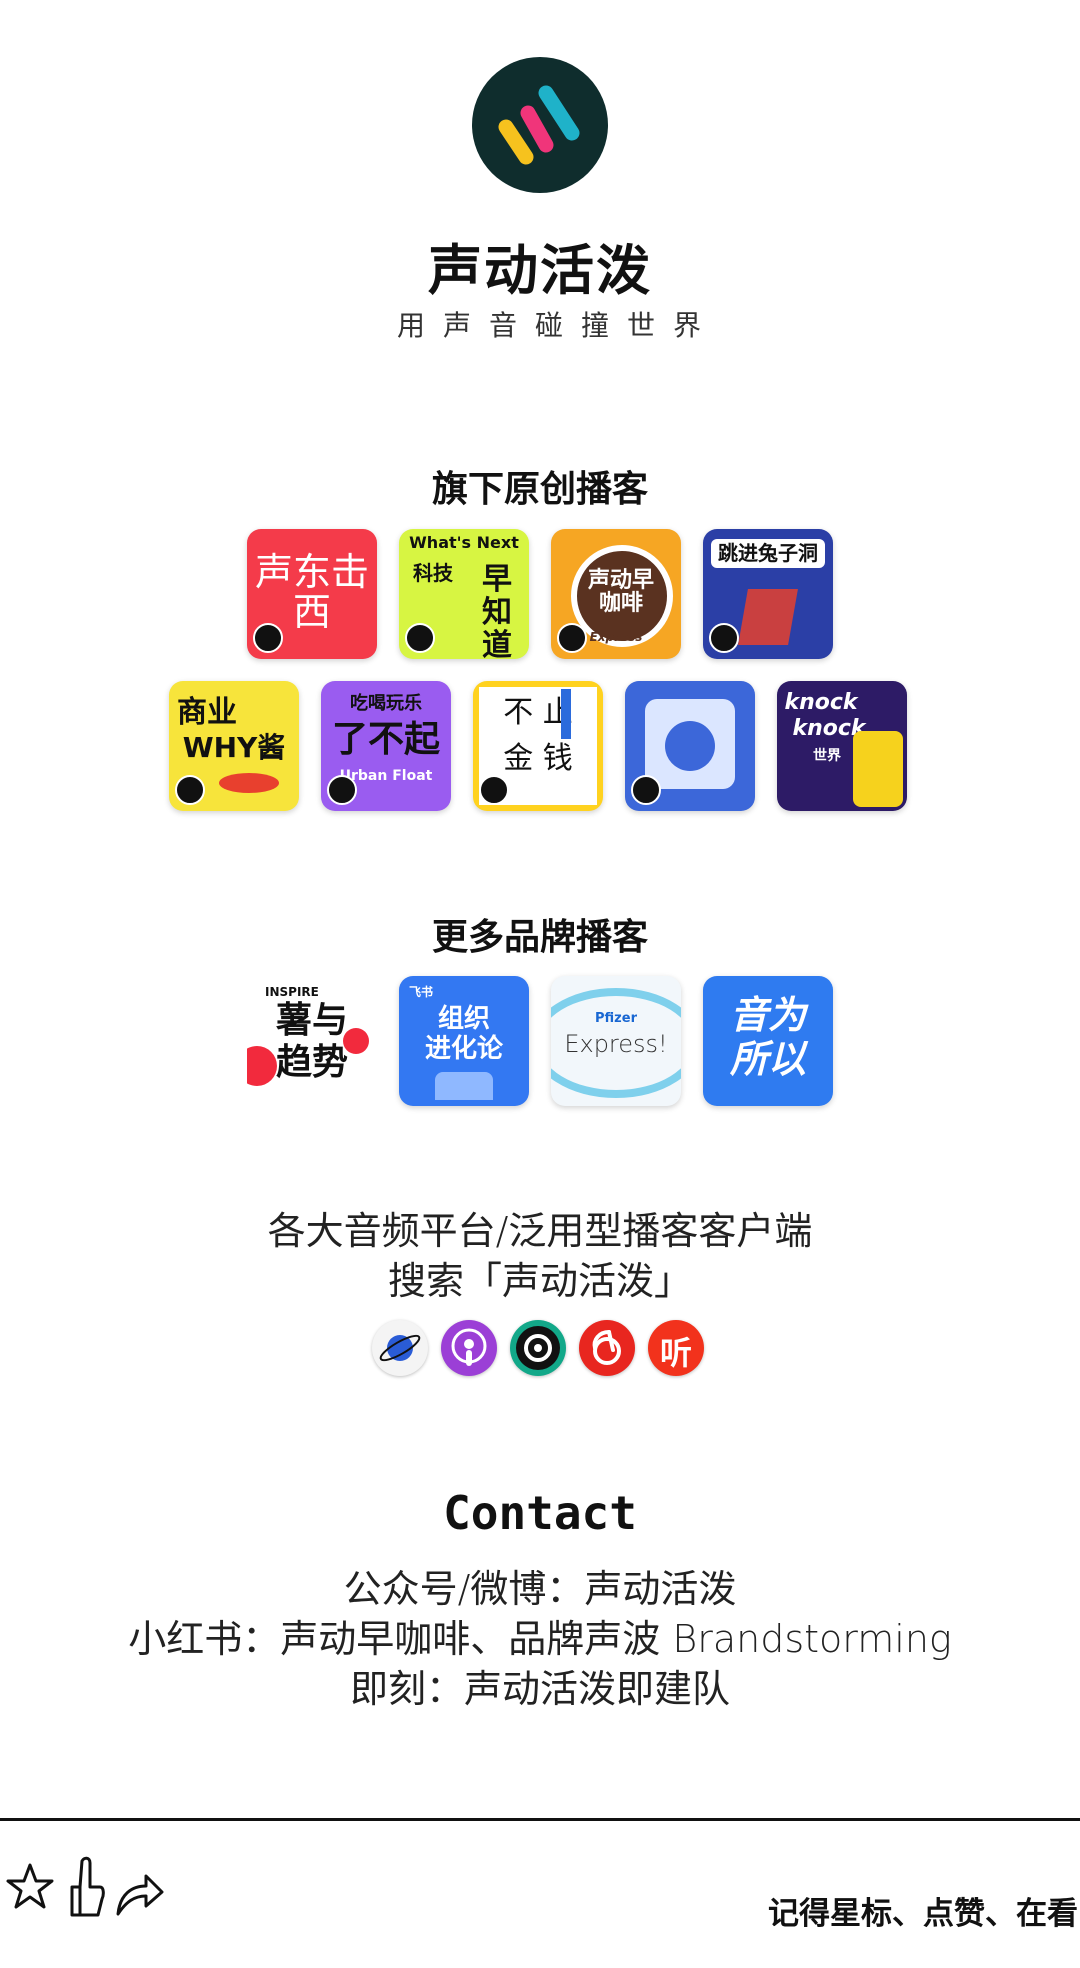  Describe the element at coordinates (539, 937) in the screenshot. I see `brand-podcasts-title: 更多品牌播客` at that location.